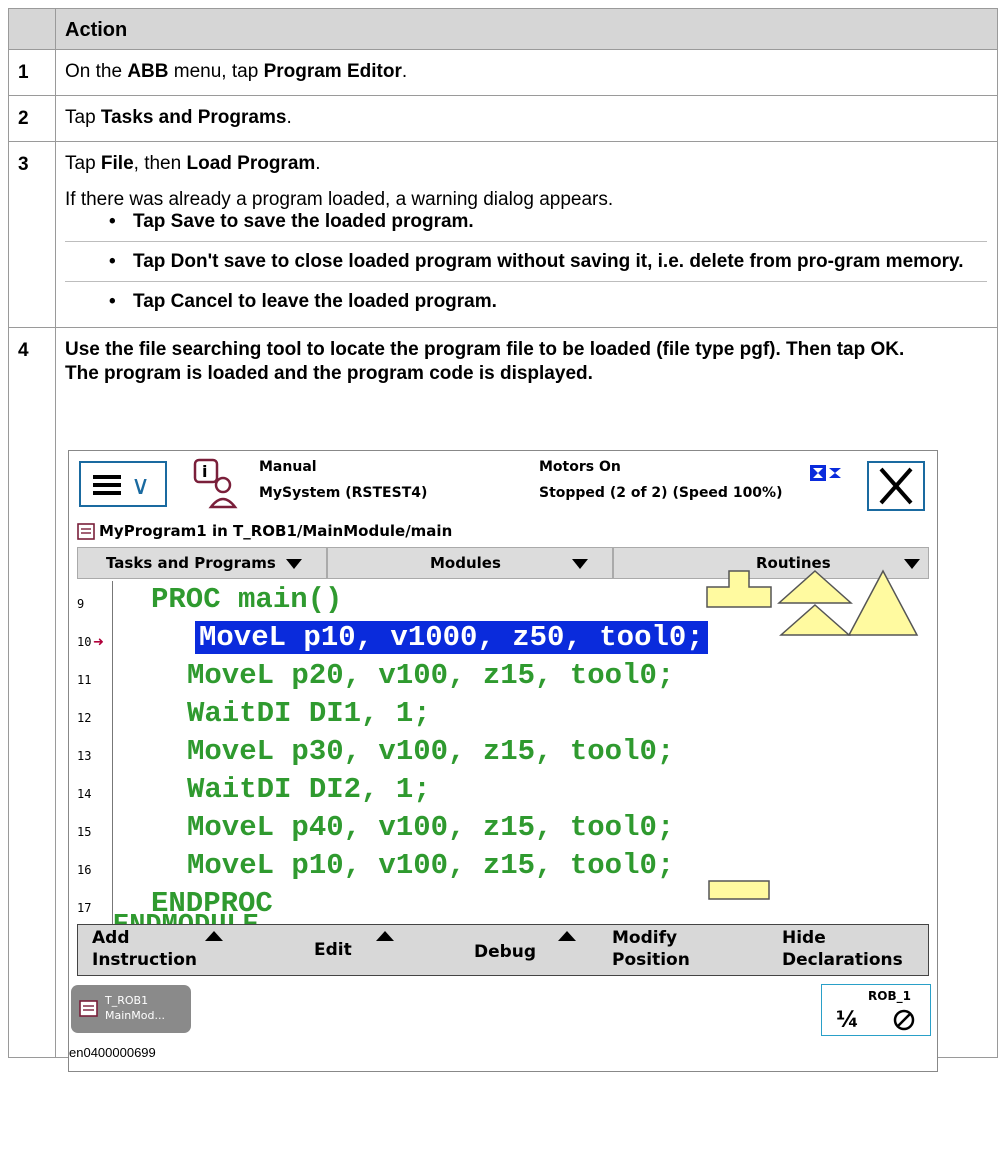  What do you see at coordinates (431, 827) in the screenshot?
I see `code-text: MoveL p40, v100, z15, tool0;` at bounding box center [431, 827].